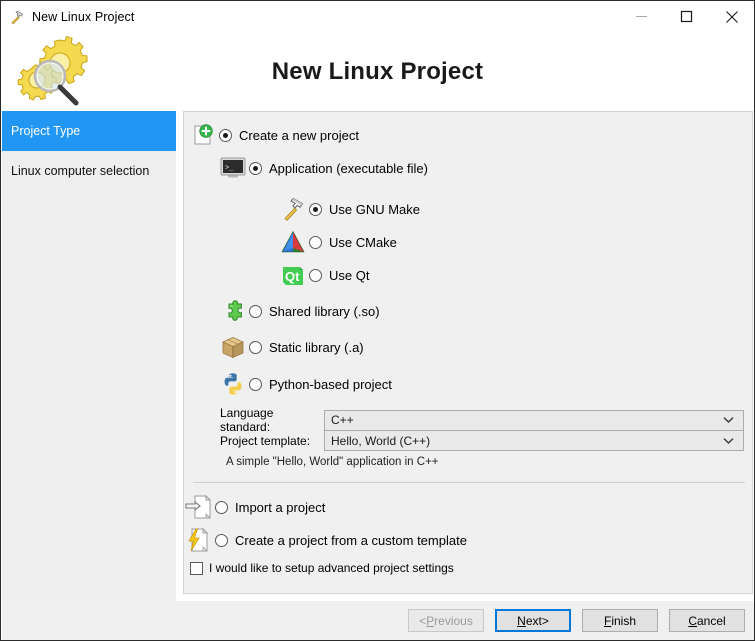 This screenshot has width=755, height=641. I want to click on cancel-button-mnemonic: C, so click(692, 620).